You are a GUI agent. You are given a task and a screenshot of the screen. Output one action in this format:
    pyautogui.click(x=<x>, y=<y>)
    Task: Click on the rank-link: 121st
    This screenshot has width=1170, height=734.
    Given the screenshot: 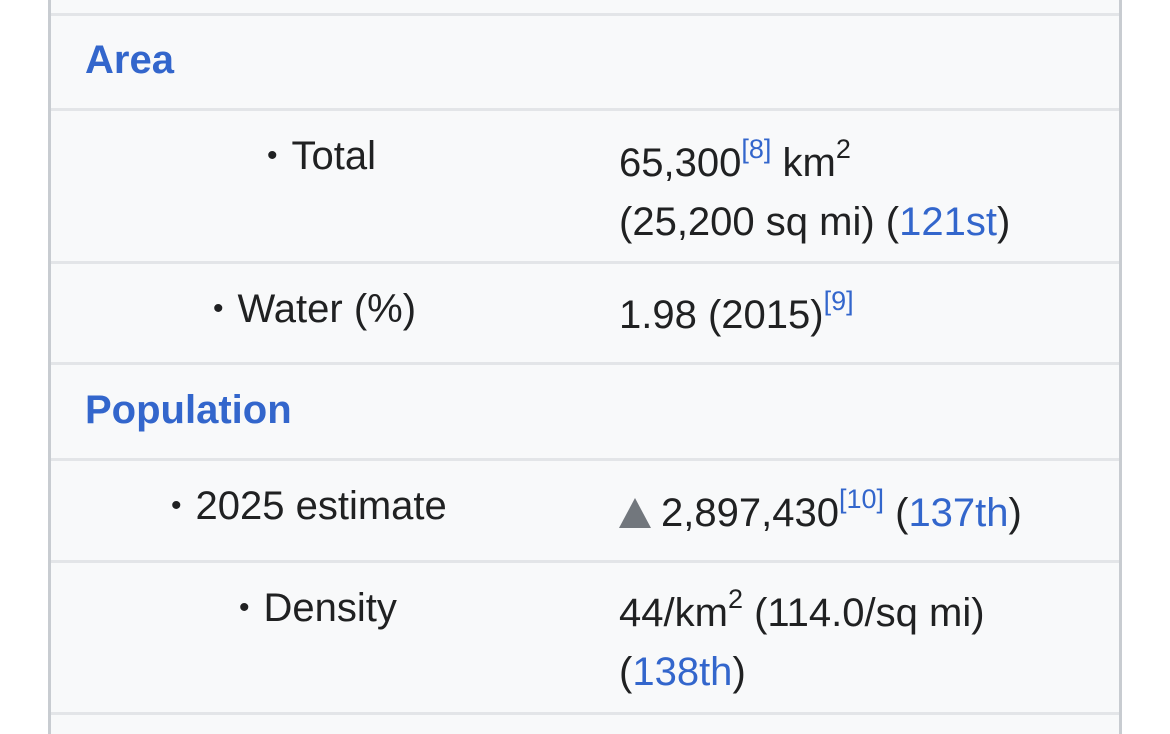 What is the action you would take?
    pyautogui.click(x=948, y=222)
    